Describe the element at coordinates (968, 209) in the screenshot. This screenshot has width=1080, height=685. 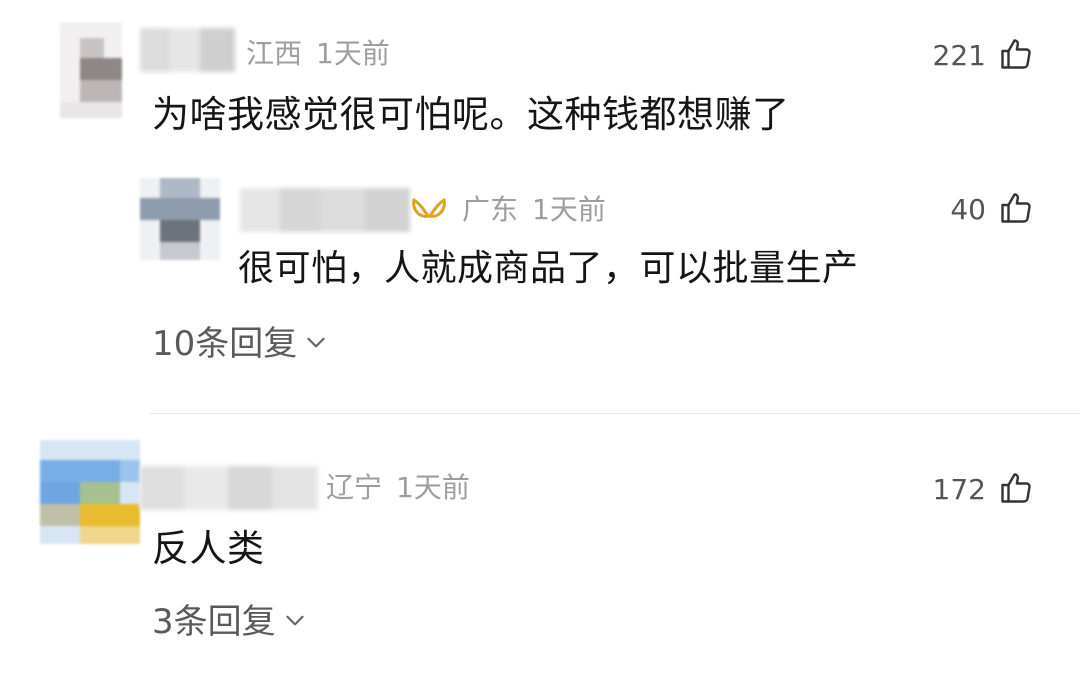
I see `like-count: 40` at that location.